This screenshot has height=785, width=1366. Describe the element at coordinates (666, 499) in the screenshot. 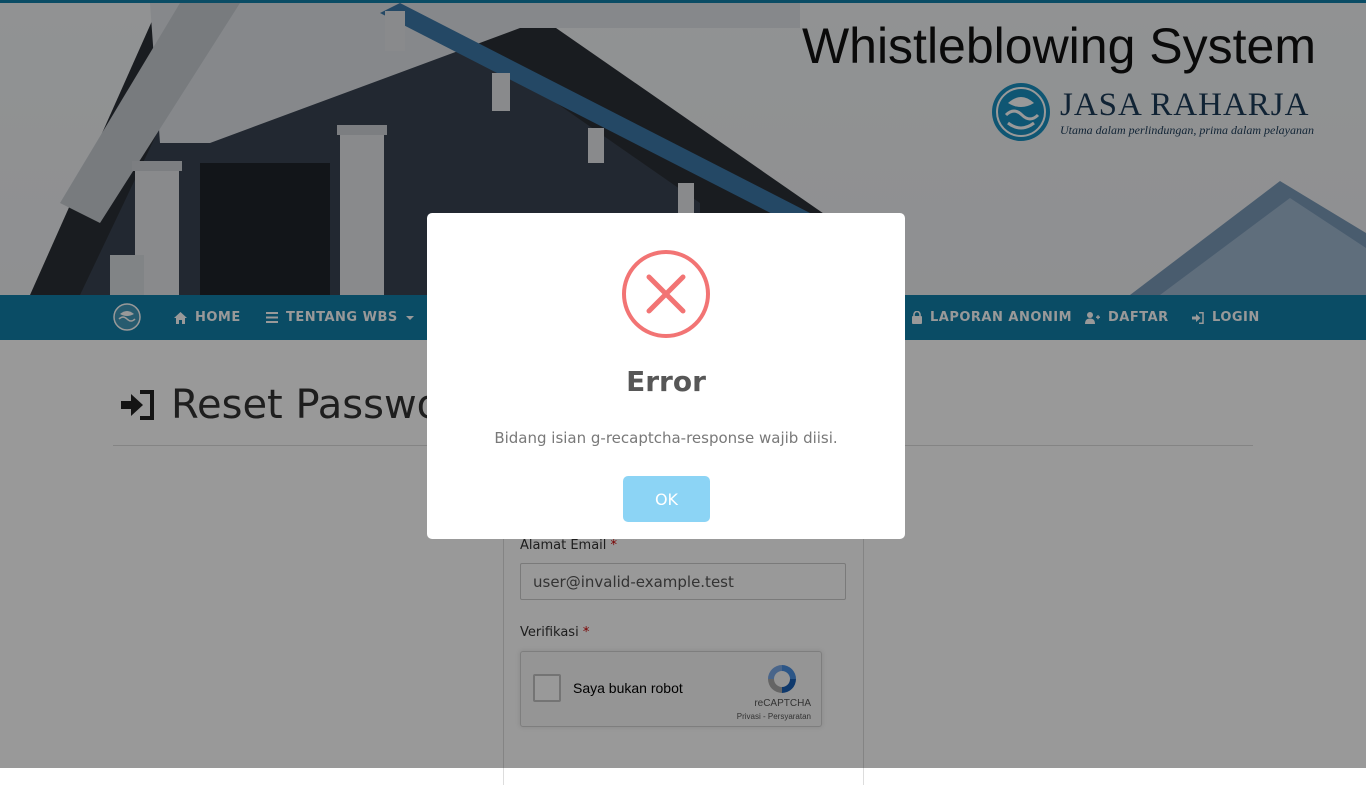

I see `ok-button: OK` at that location.